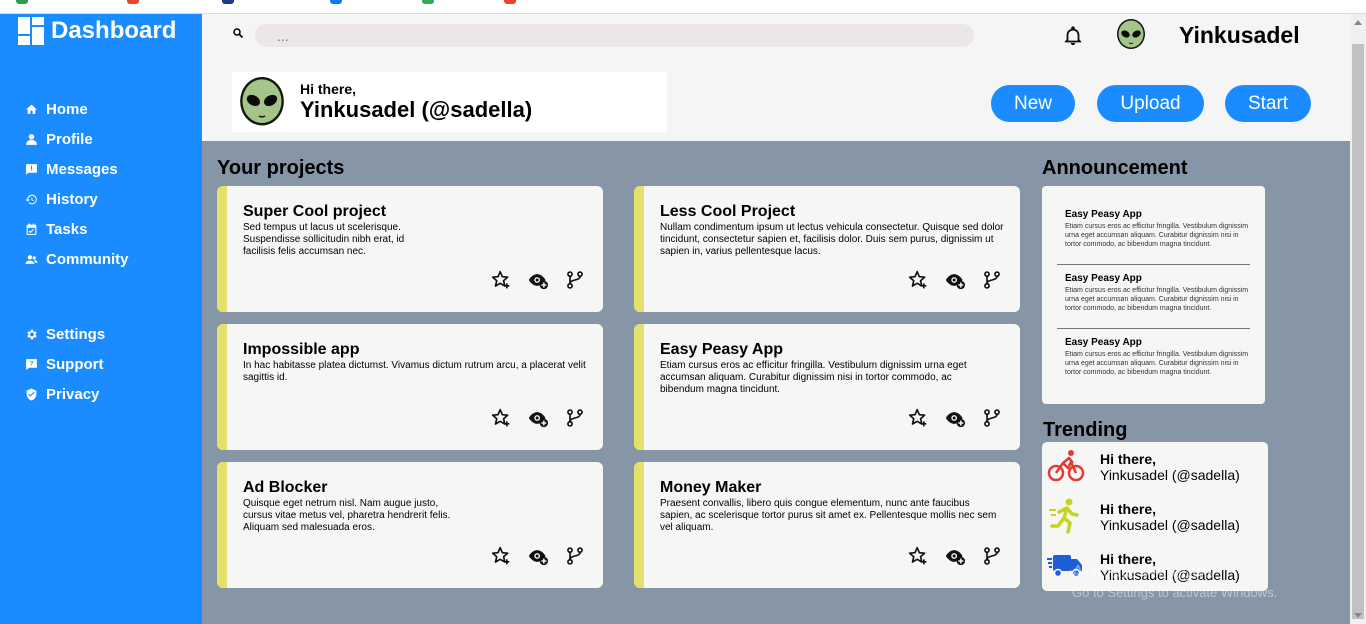 This screenshot has height=624, width=1366. What do you see at coordinates (1085, 430) in the screenshot?
I see `trending-title: Trending` at bounding box center [1085, 430].